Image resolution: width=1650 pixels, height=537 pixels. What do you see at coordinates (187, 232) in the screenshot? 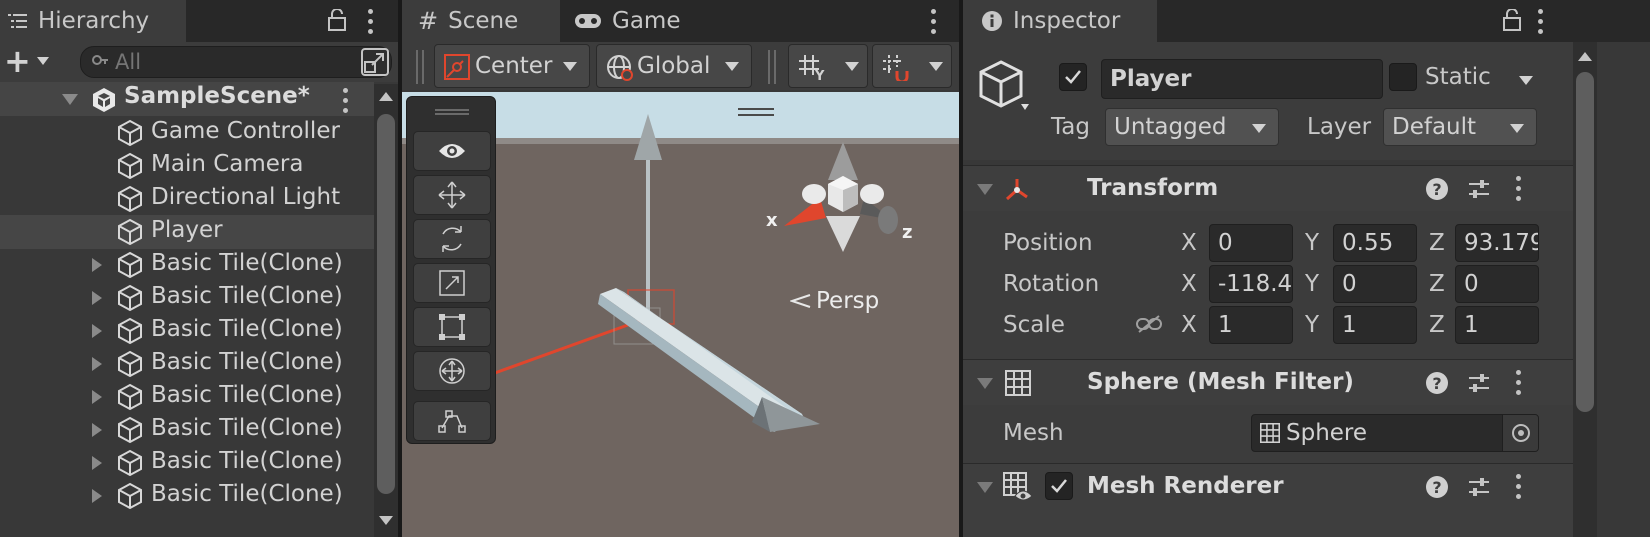
I see `hierarchy-item: Player` at bounding box center [187, 232].